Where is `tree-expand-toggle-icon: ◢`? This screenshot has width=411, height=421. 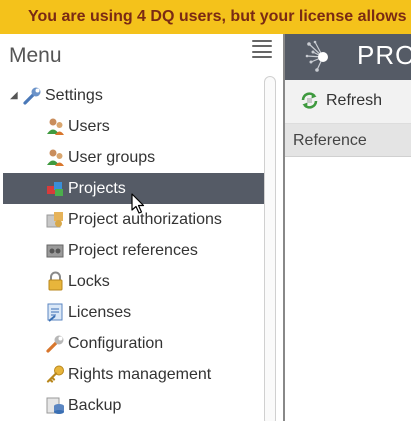
tree-expand-toggle-icon: ◢ is located at coordinates (15, 95).